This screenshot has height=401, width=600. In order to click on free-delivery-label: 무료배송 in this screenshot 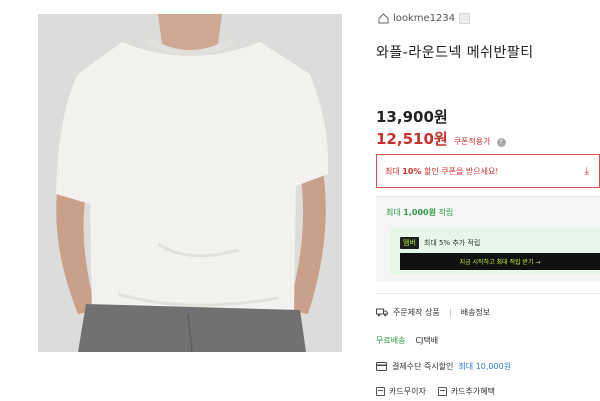, I will do `click(391, 340)`.